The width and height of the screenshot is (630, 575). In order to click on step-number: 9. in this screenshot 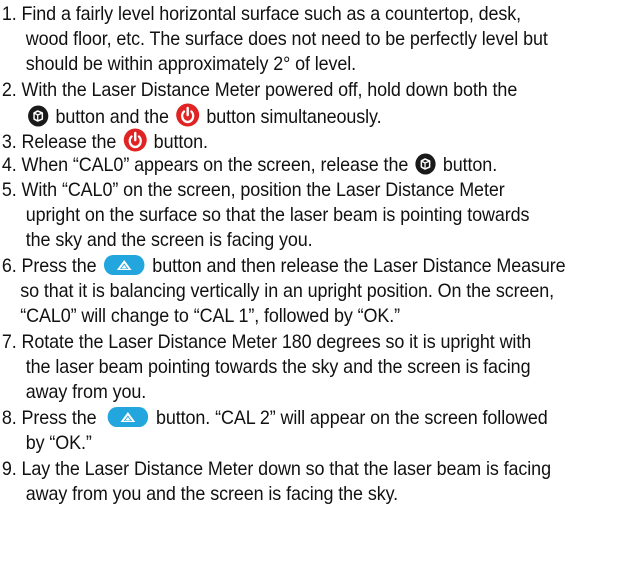, I will do `click(9, 469)`.